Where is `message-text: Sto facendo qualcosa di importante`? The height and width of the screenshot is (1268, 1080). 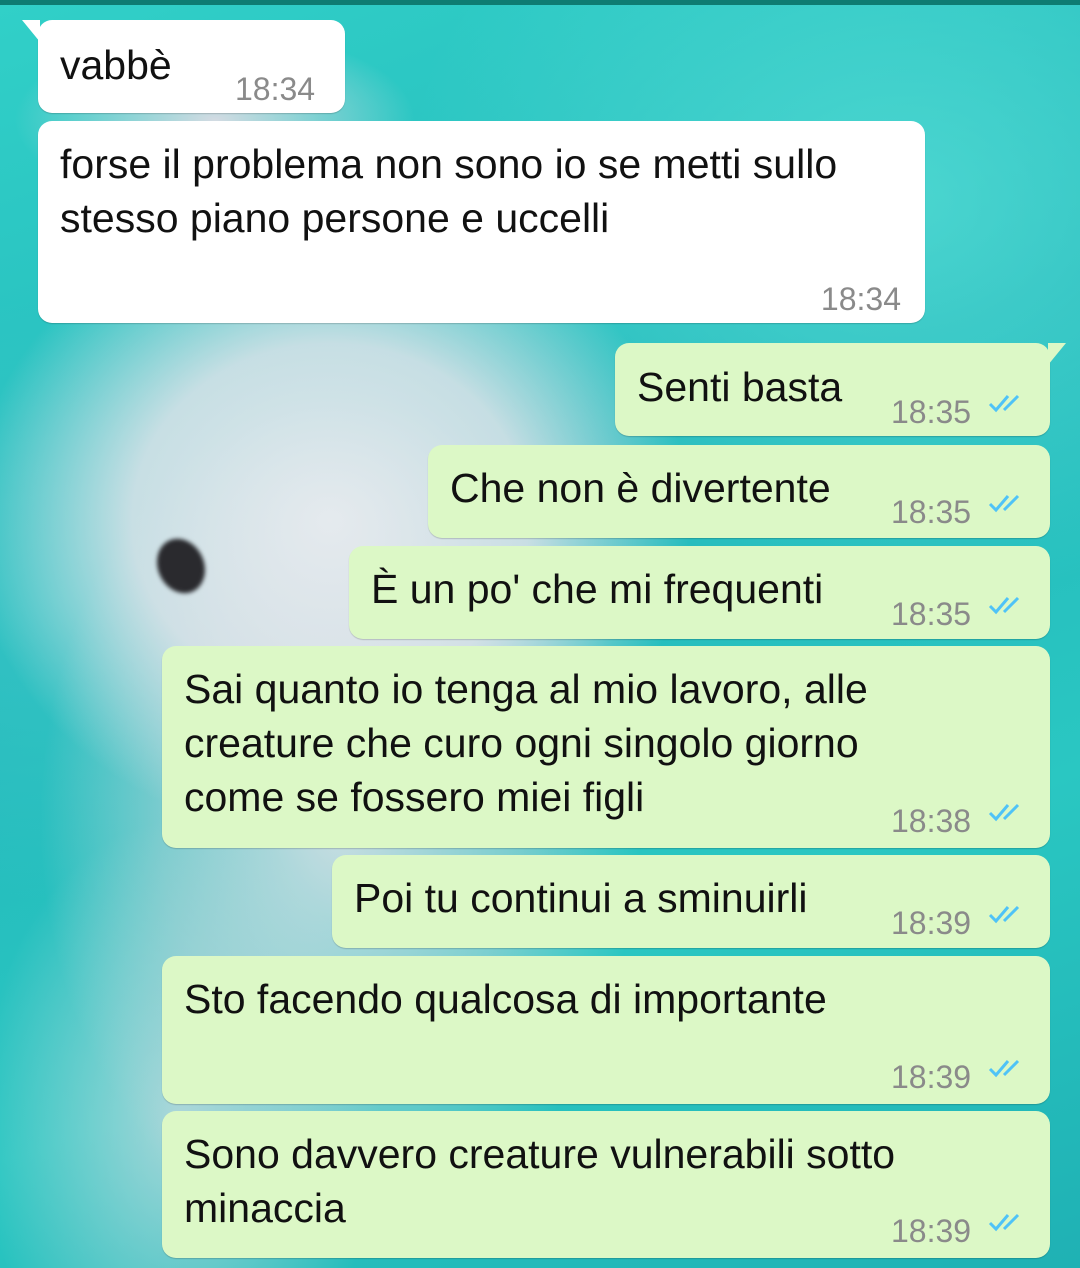 message-text: Sto facendo qualcosa di importante is located at coordinates (505, 999).